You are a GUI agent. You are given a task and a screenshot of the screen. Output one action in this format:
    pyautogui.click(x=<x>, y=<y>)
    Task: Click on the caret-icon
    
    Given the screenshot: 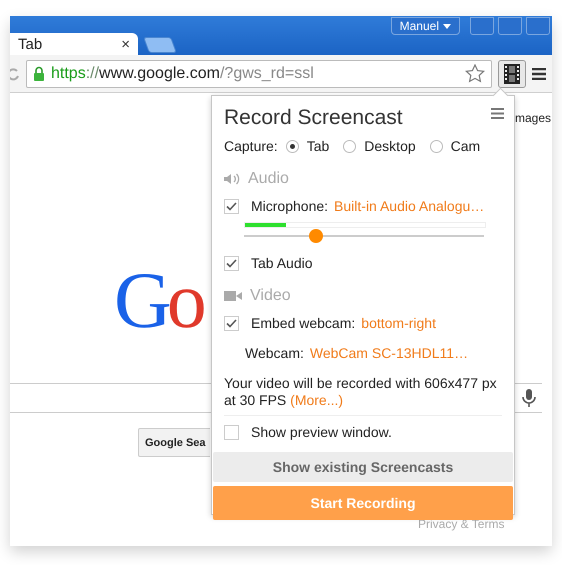 What is the action you would take?
    pyautogui.click(x=447, y=26)
    